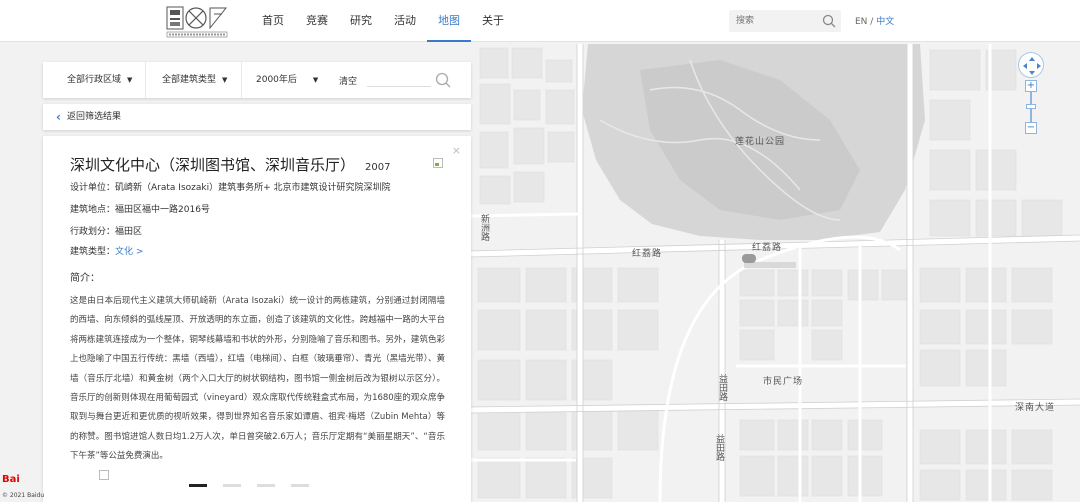 Image resolution: width=1080 pixels, height=502 pixels. I want to click on year-filter-dropdown: 2000年后 ▼, so click(286, 80).